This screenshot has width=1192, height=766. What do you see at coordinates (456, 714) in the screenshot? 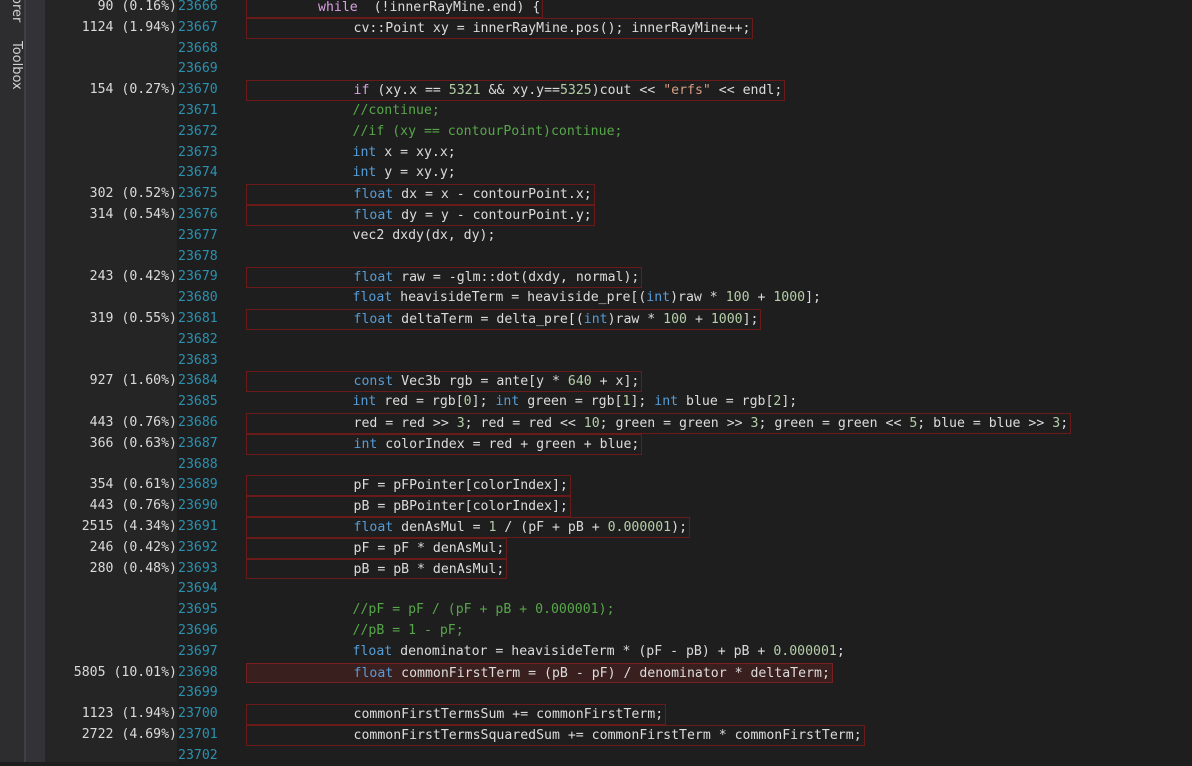
I see `code-text: commonFirstTermsSum += commonFirstTerm;` at bounding box center [456, 714].